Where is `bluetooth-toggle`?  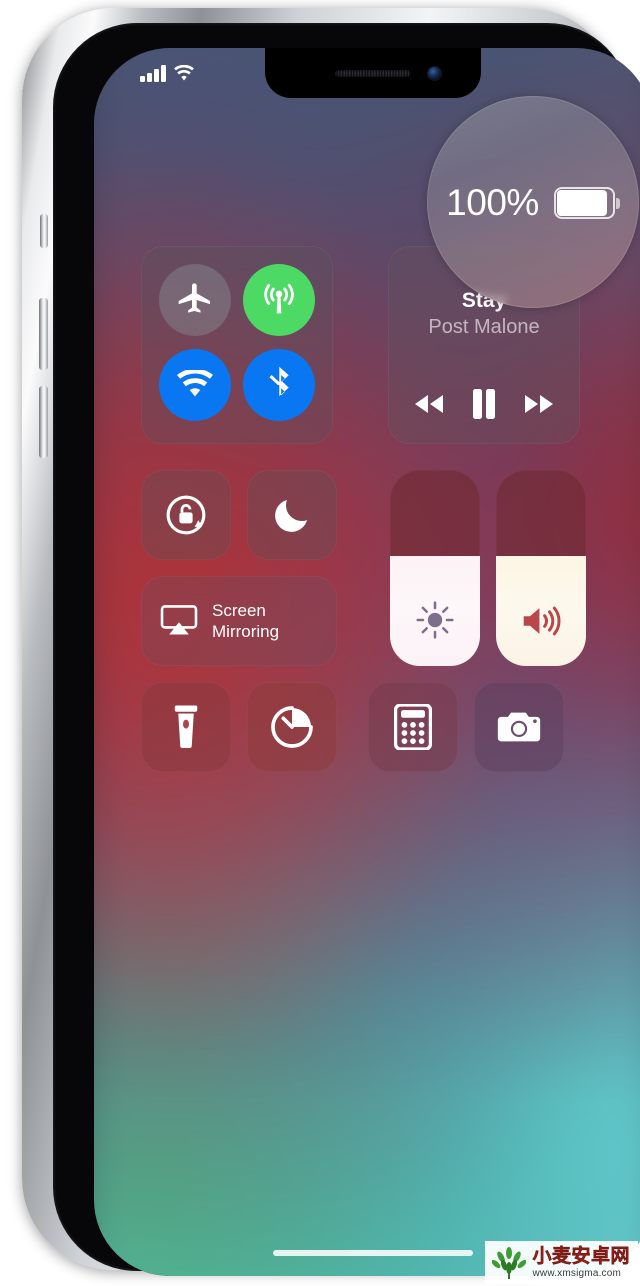 bluetooth-toggle is located at coordinates (279, 385).